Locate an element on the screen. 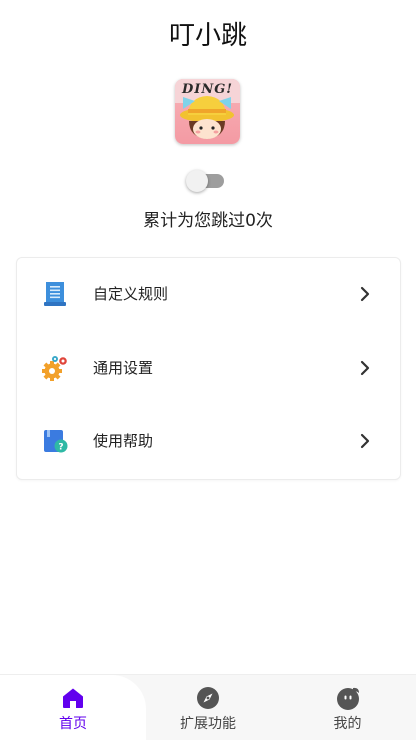 Image resolution: width=416 pixels, height=740 pixels. home-icon is located at coordinates (73, 698).